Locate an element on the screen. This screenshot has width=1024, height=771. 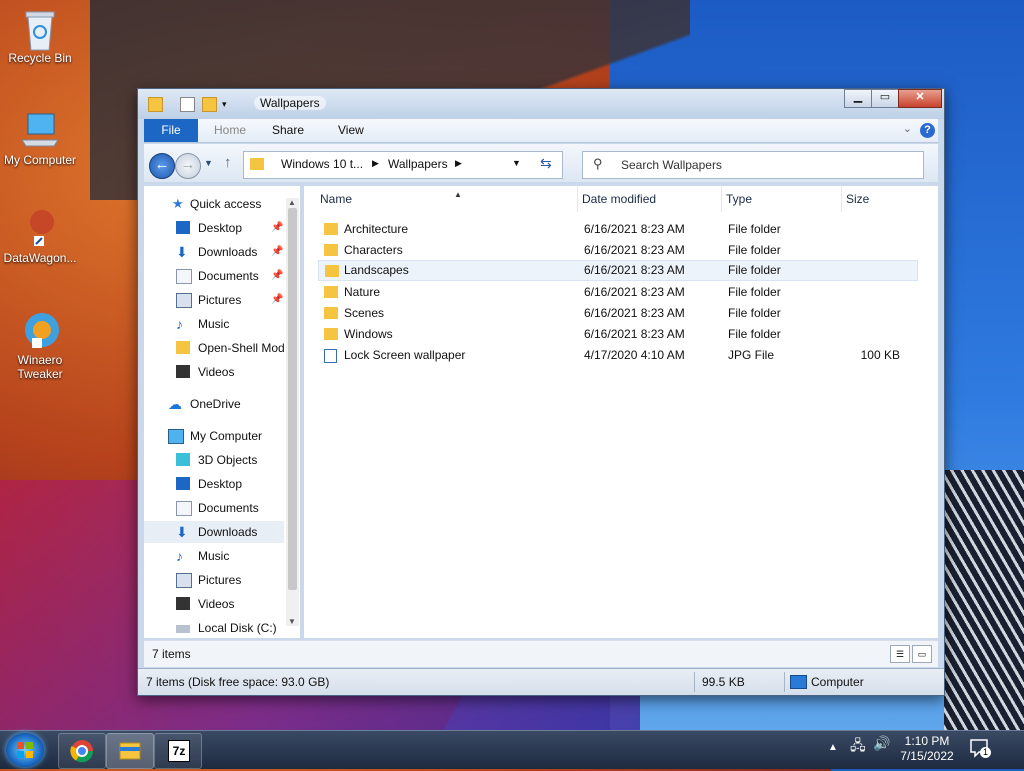
image-file-icon is located at coordinates (330, 356).